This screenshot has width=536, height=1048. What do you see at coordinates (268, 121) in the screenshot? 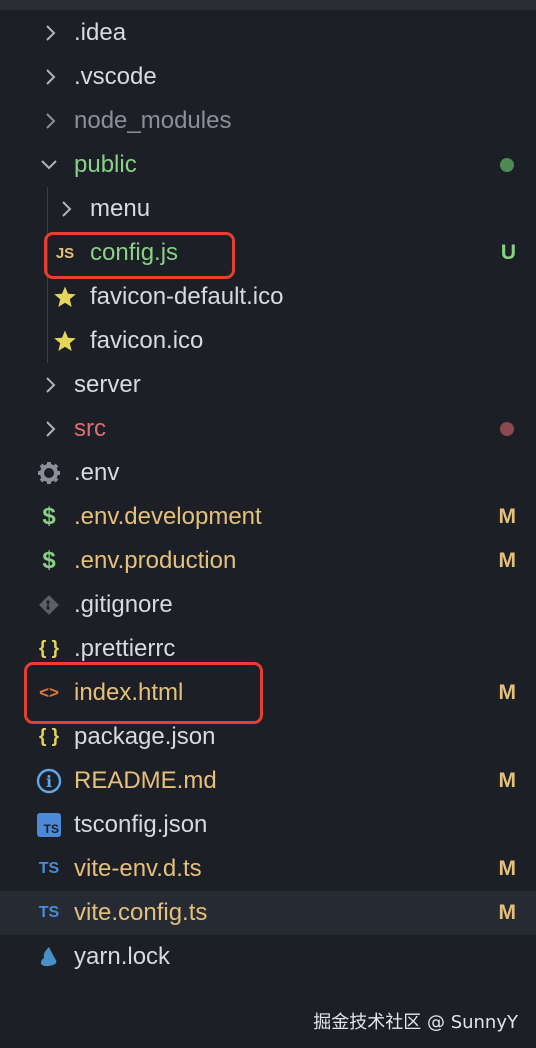
I see `tree-item-node-modules: node_modules` at bounding box center [268, 121].